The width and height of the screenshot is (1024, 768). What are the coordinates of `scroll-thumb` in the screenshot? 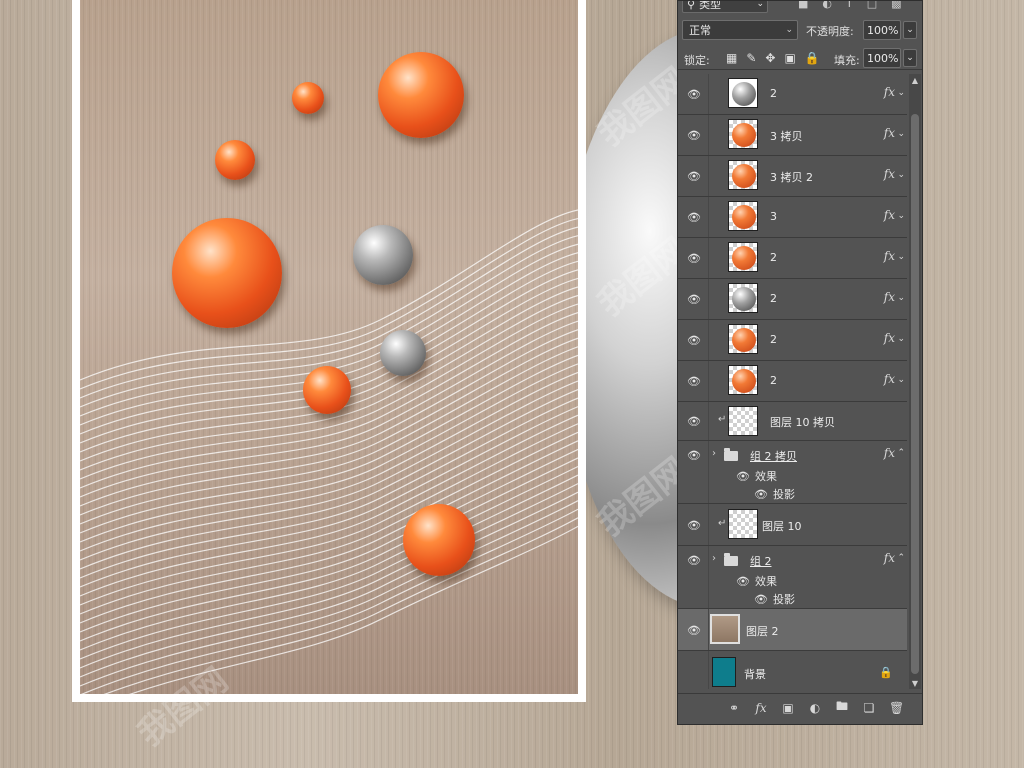 It's located at (915, 394).